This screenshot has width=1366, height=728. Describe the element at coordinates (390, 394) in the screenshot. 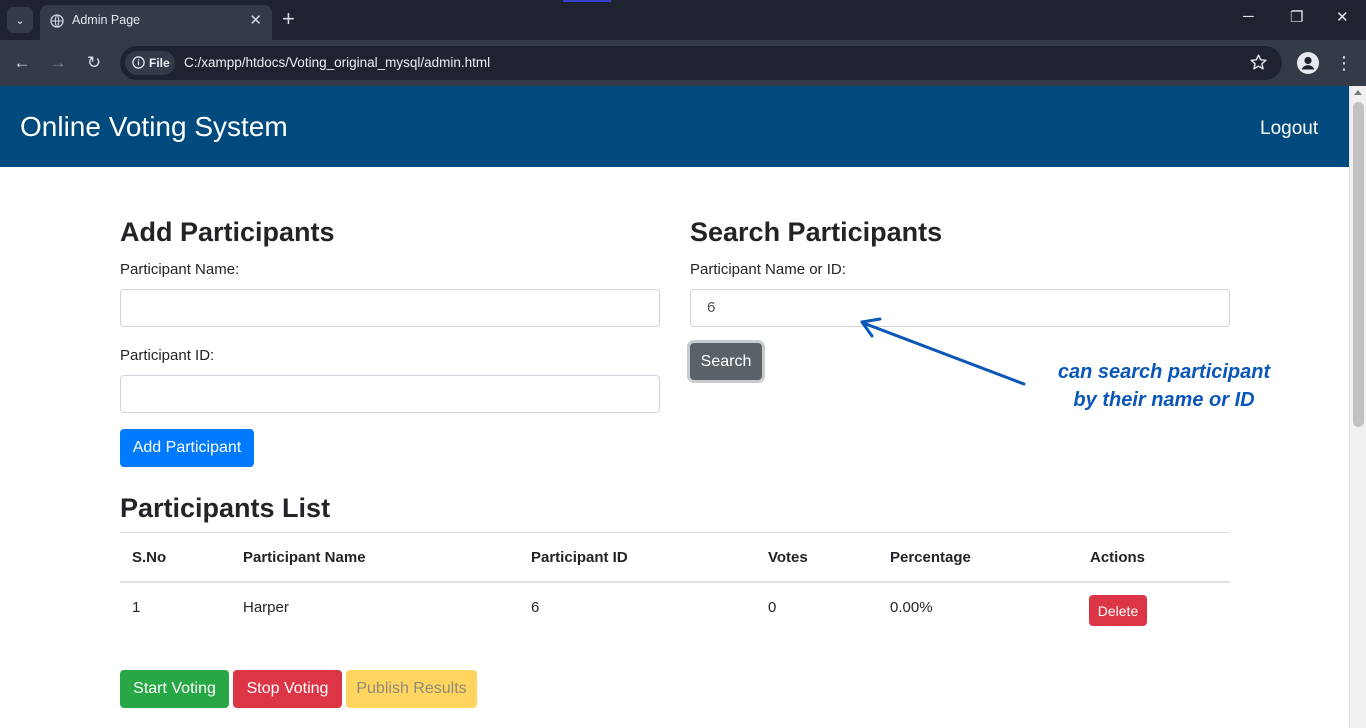

I see `participant-id-input` at that location.